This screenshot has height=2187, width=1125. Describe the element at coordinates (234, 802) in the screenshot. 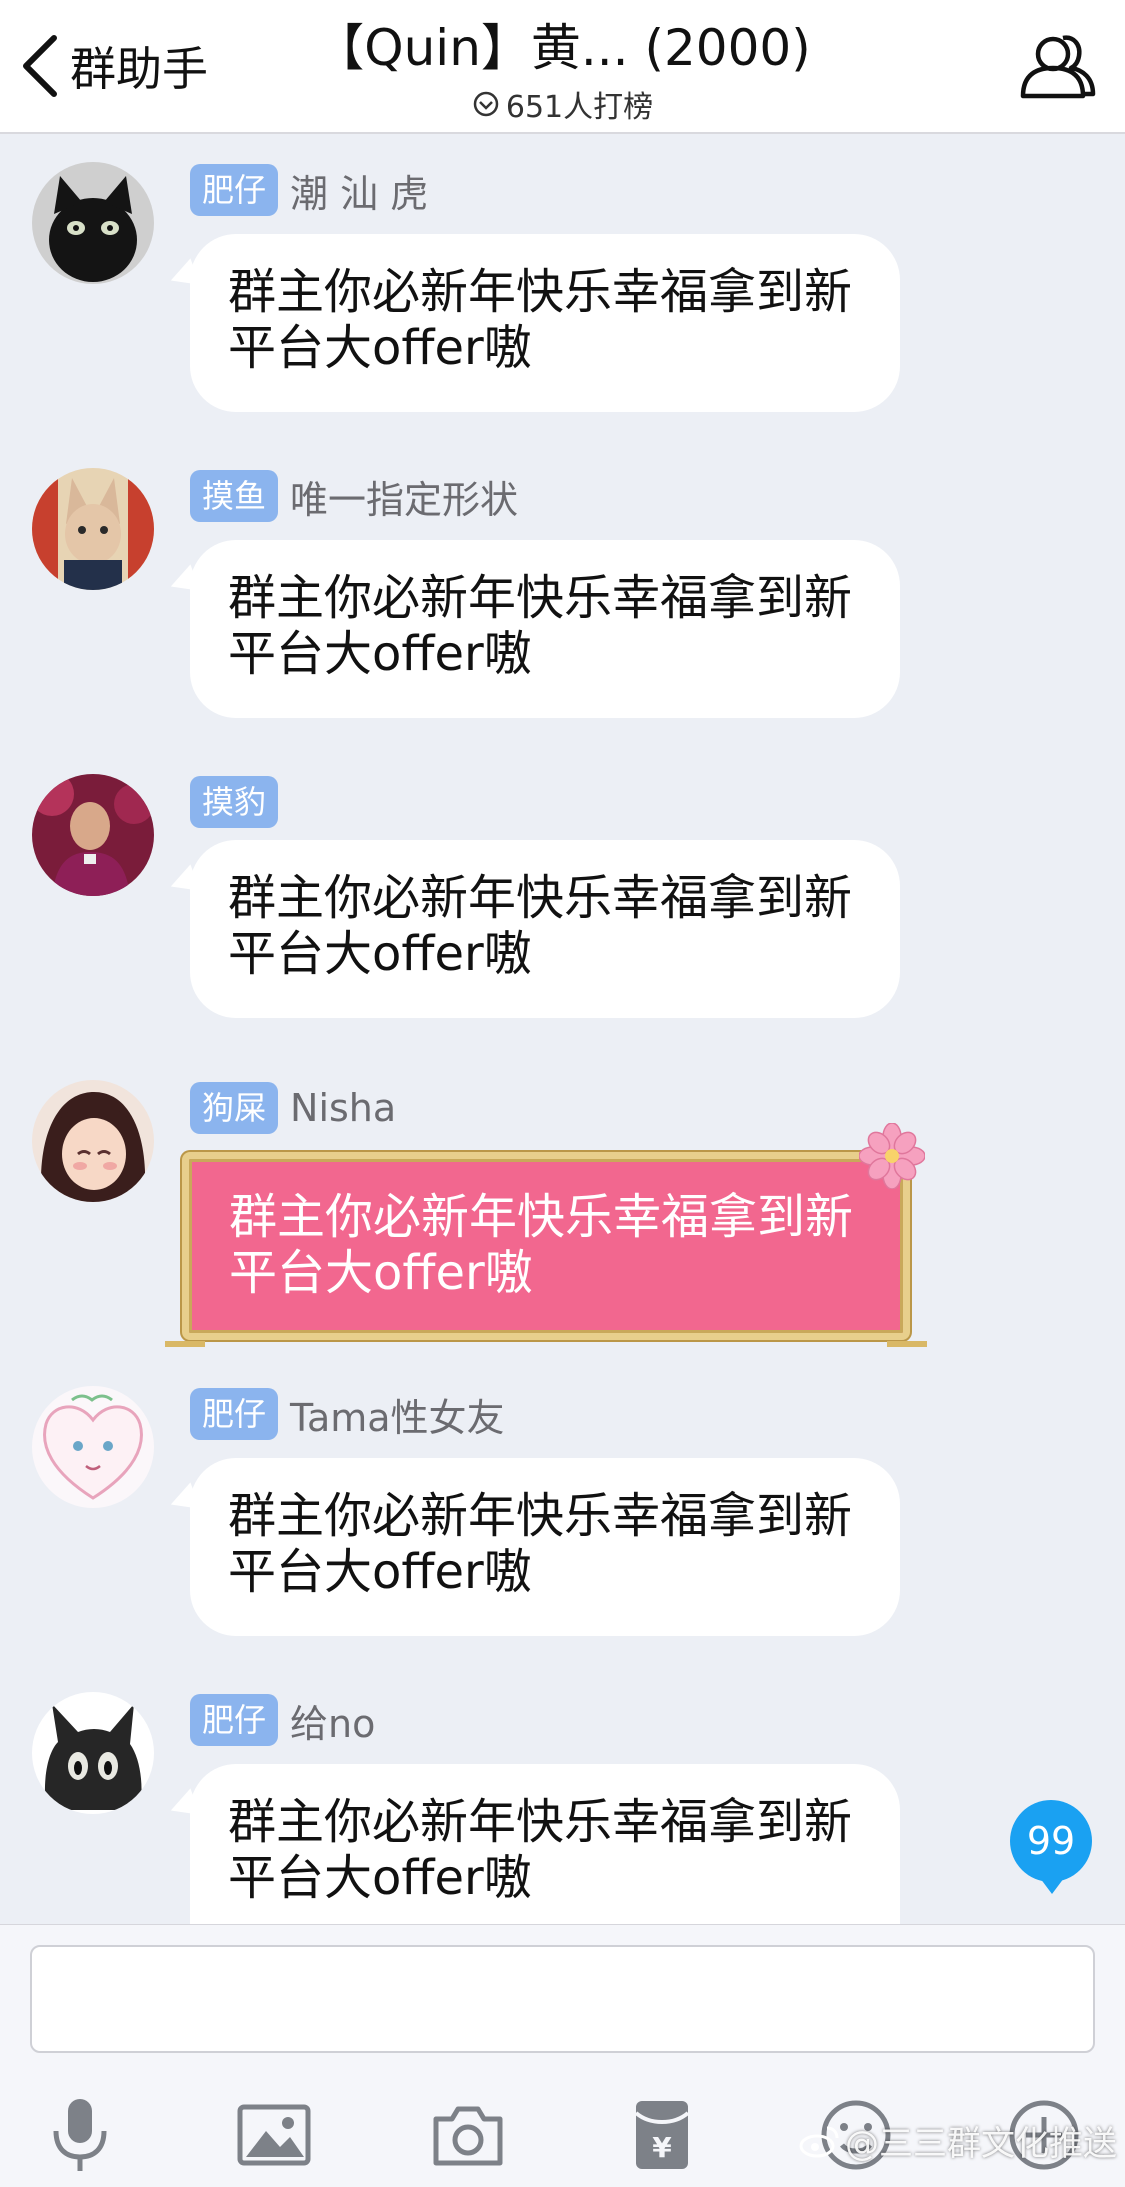

I see `member-title-badge: 摸豹` at that location.